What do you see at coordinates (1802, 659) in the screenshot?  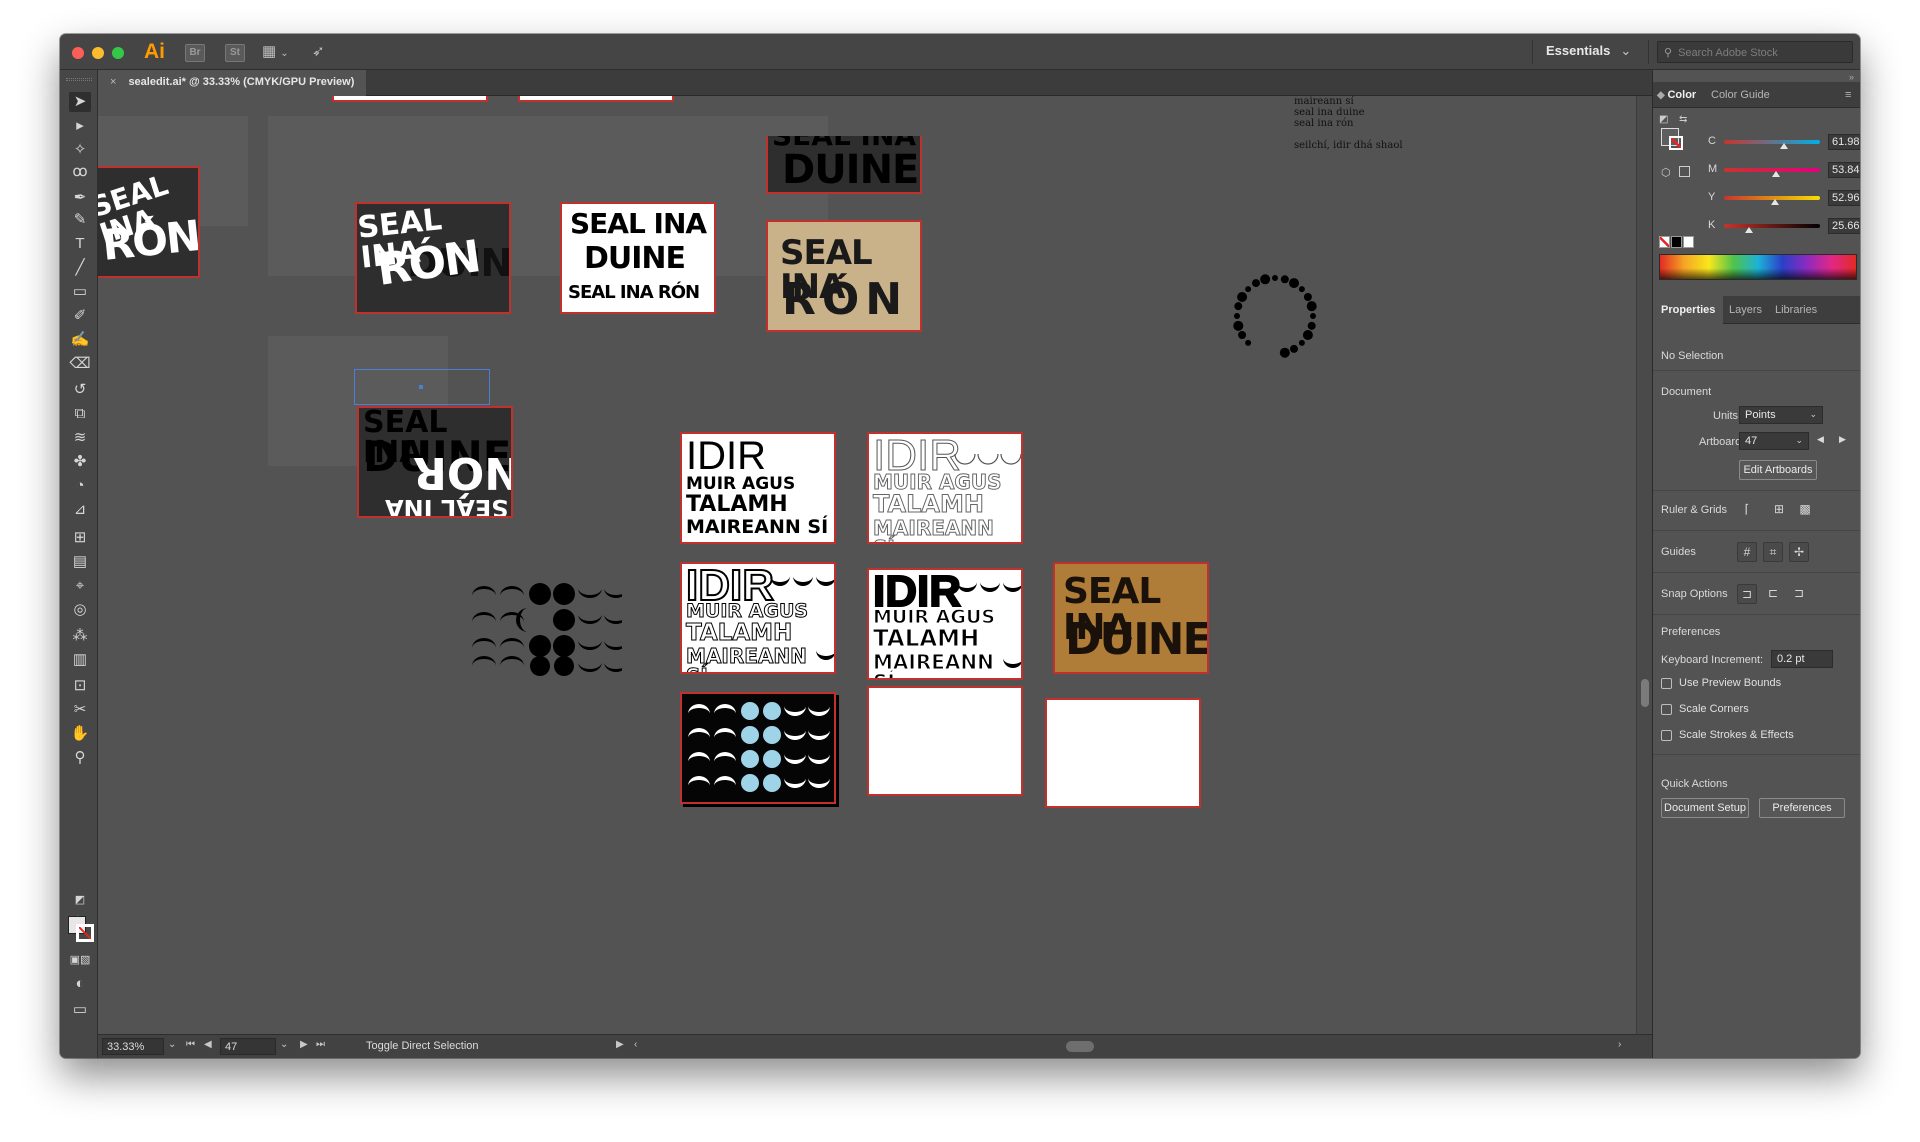 I see `keyboard-increment-input: 0.2 pt` at bounding box center [1802, 659].